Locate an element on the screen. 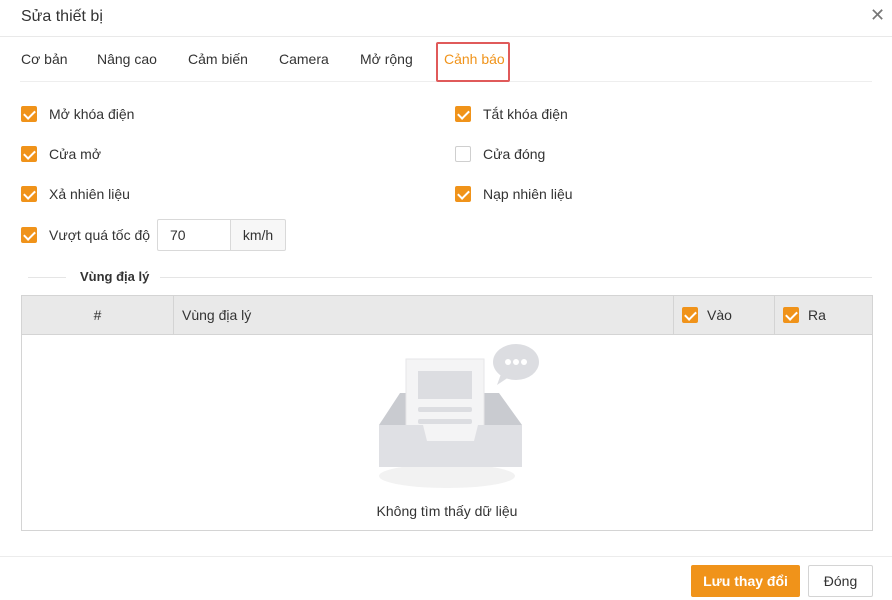 Image resolution: width=892 pixels, height=600 pixels. ignition-off-checkbox is located at coordinates (463, 114).